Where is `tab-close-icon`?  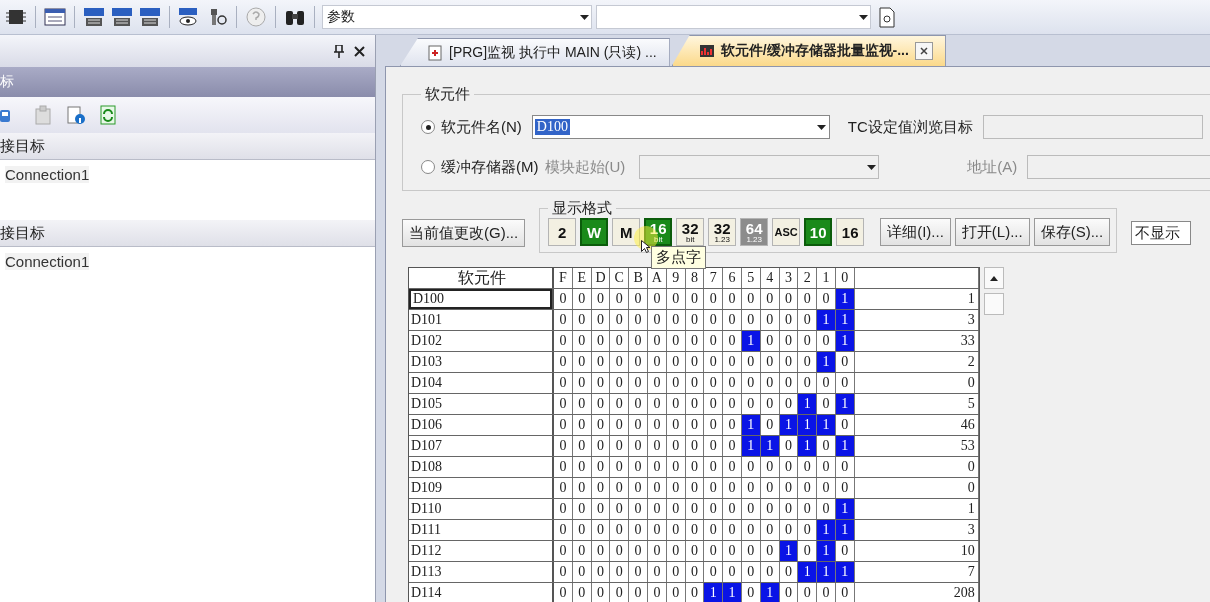 tab-close-icon is located at coordinates (923, 51).